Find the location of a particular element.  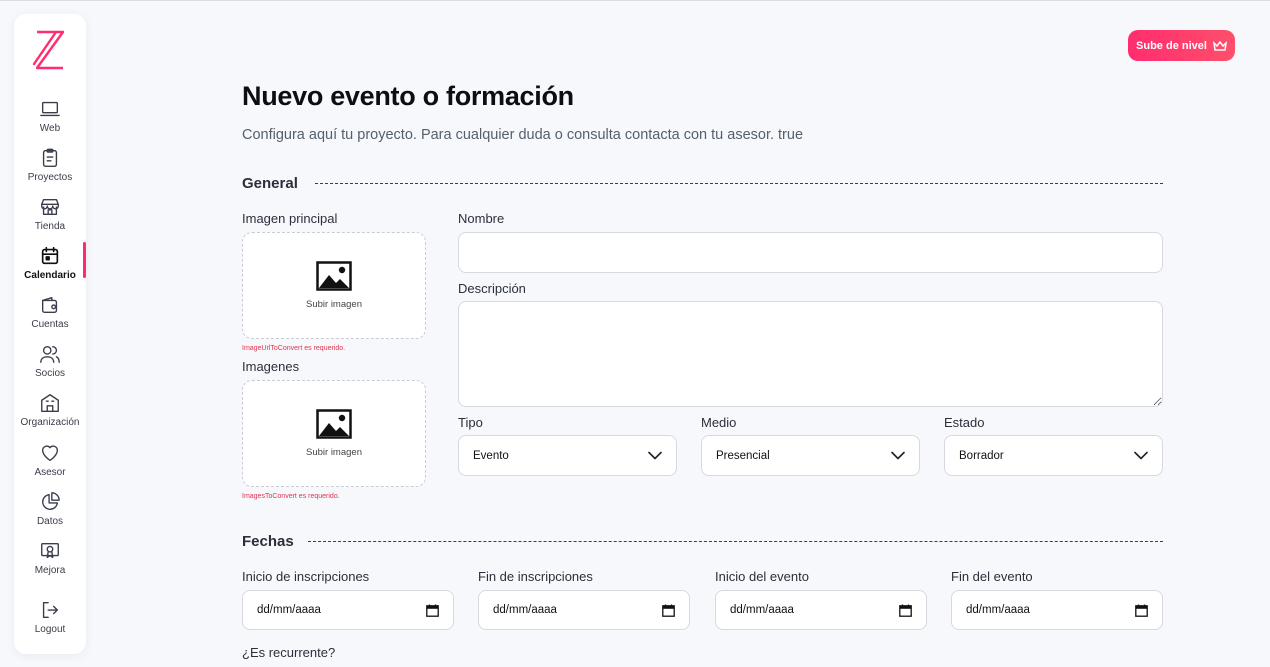

section-title-fechas: Fechas is located at coordinates (268, 541).